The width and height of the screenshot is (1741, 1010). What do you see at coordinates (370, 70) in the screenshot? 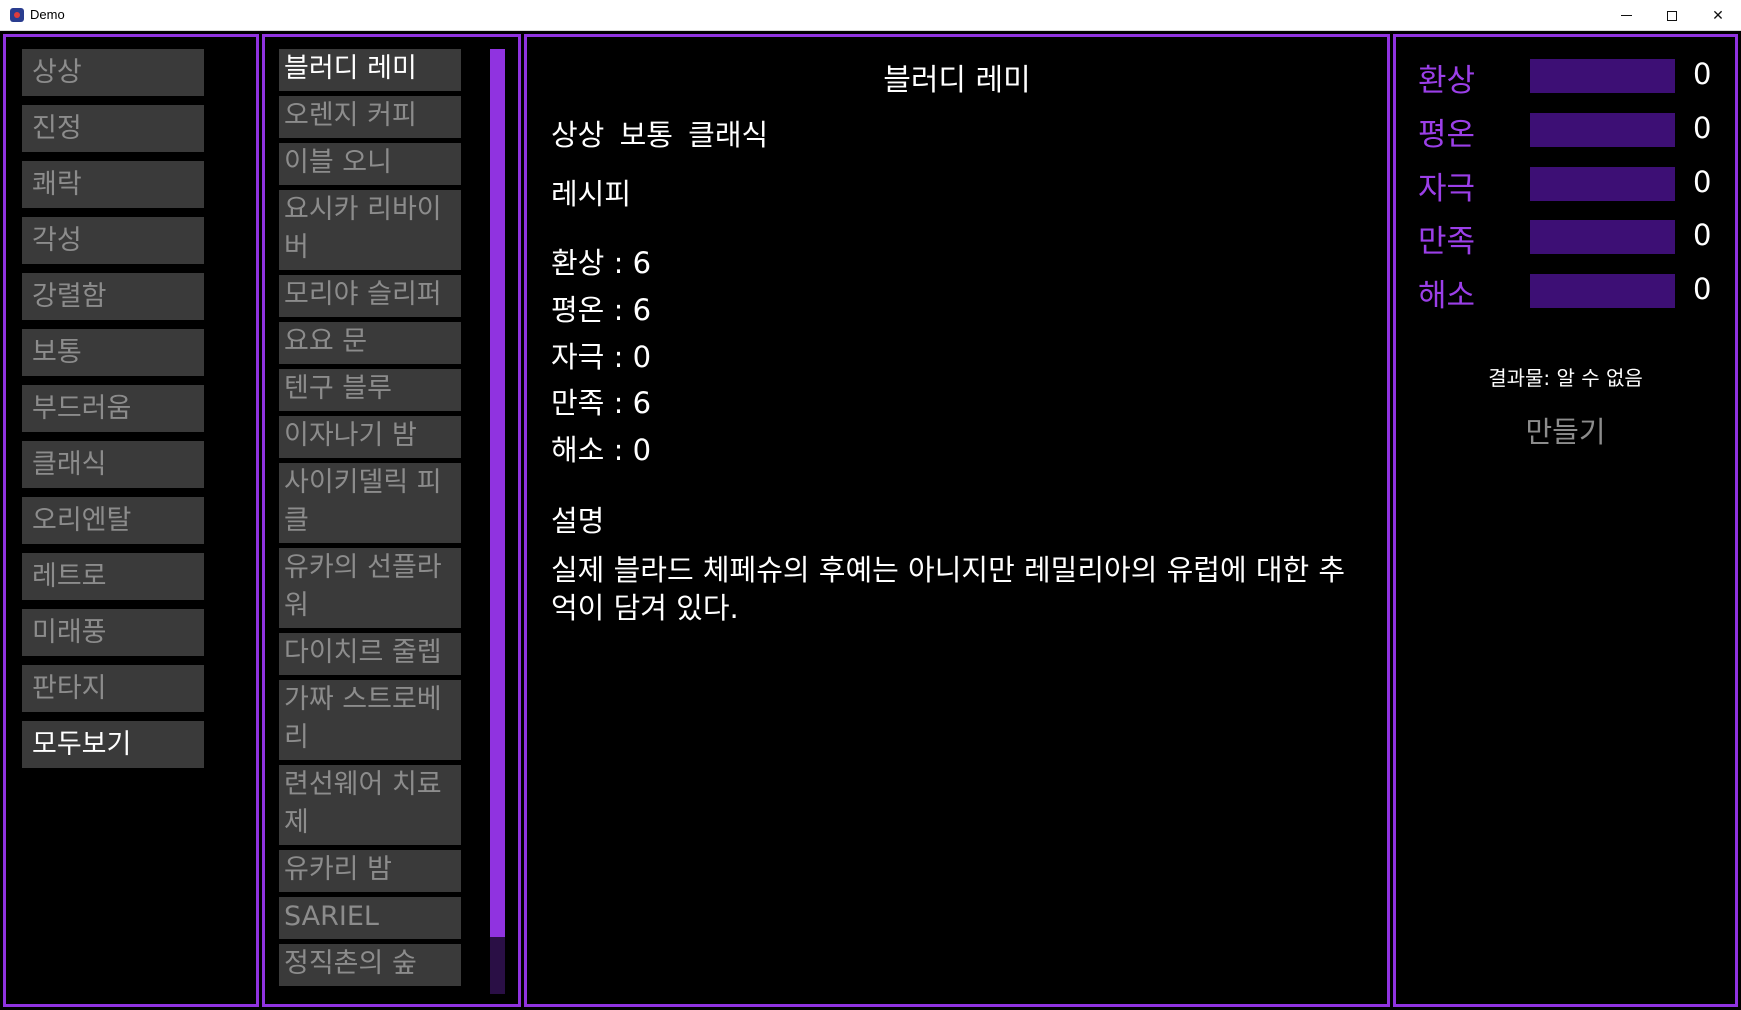
I see `drink-list-item: 블러디 레미` at bounding box center [370, 70].